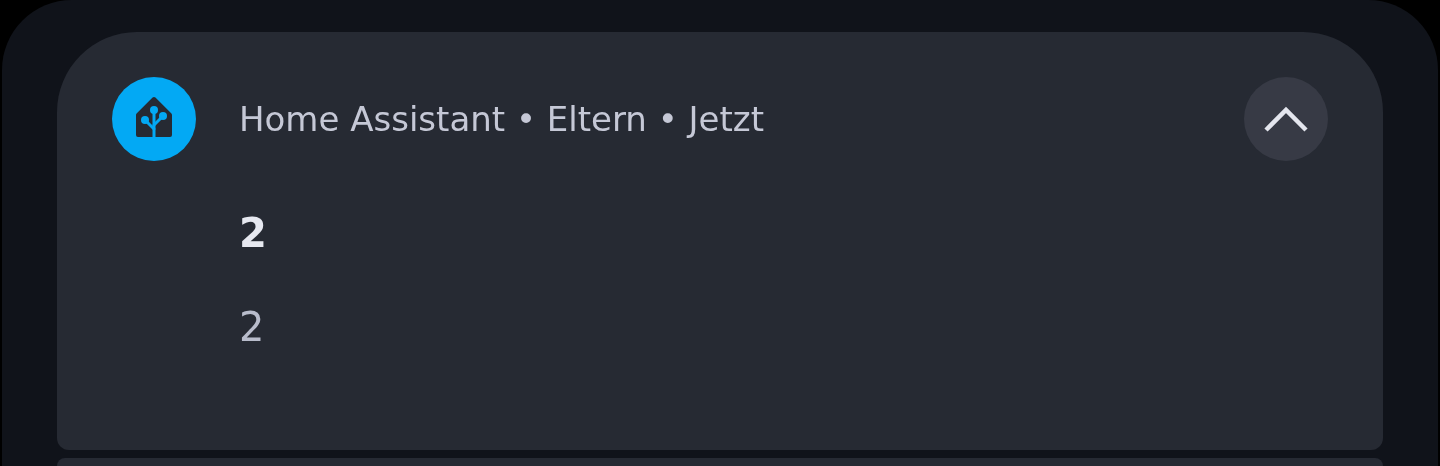 The image size is (1440, 466). What do you see at coordinates (1286, 119) in the screenshot?
I see `chevron-icon` at bounding box center [1286, 119].